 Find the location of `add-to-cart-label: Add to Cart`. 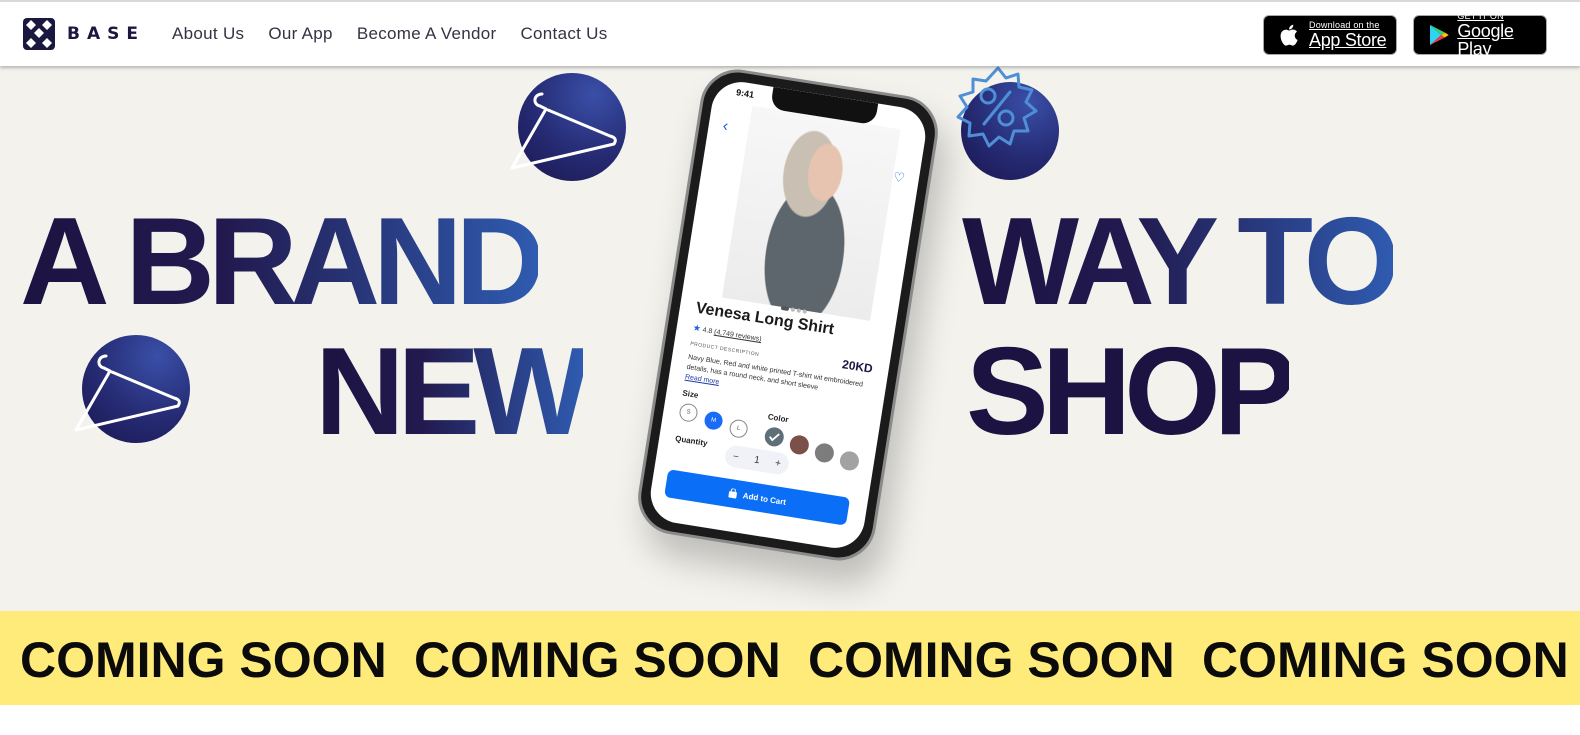

add-to-cart-label: Add to Cart is located at coordinates (764, 498).